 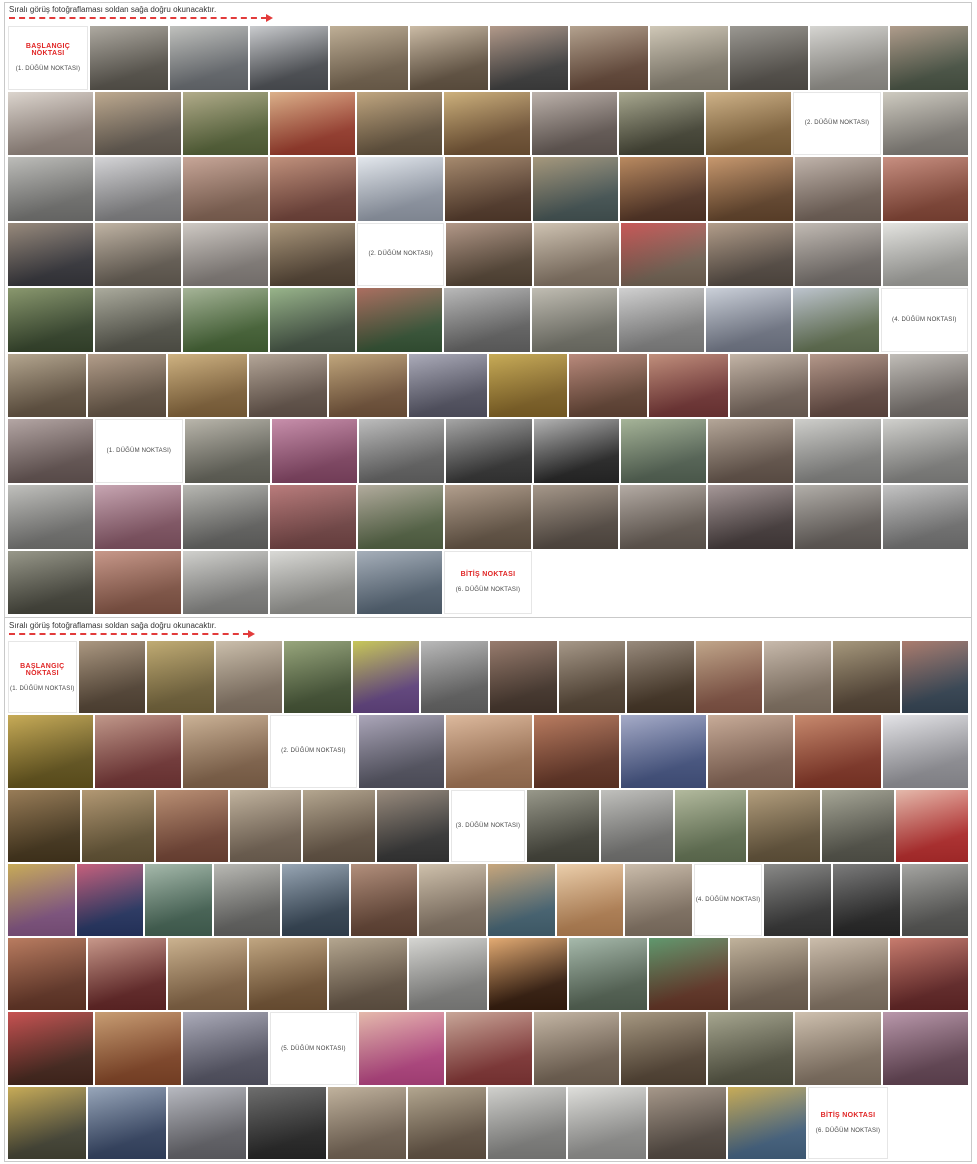 I want to click on photo-row: (2. DÜĞÜM NOKTASI), so click(x=488, y=123).